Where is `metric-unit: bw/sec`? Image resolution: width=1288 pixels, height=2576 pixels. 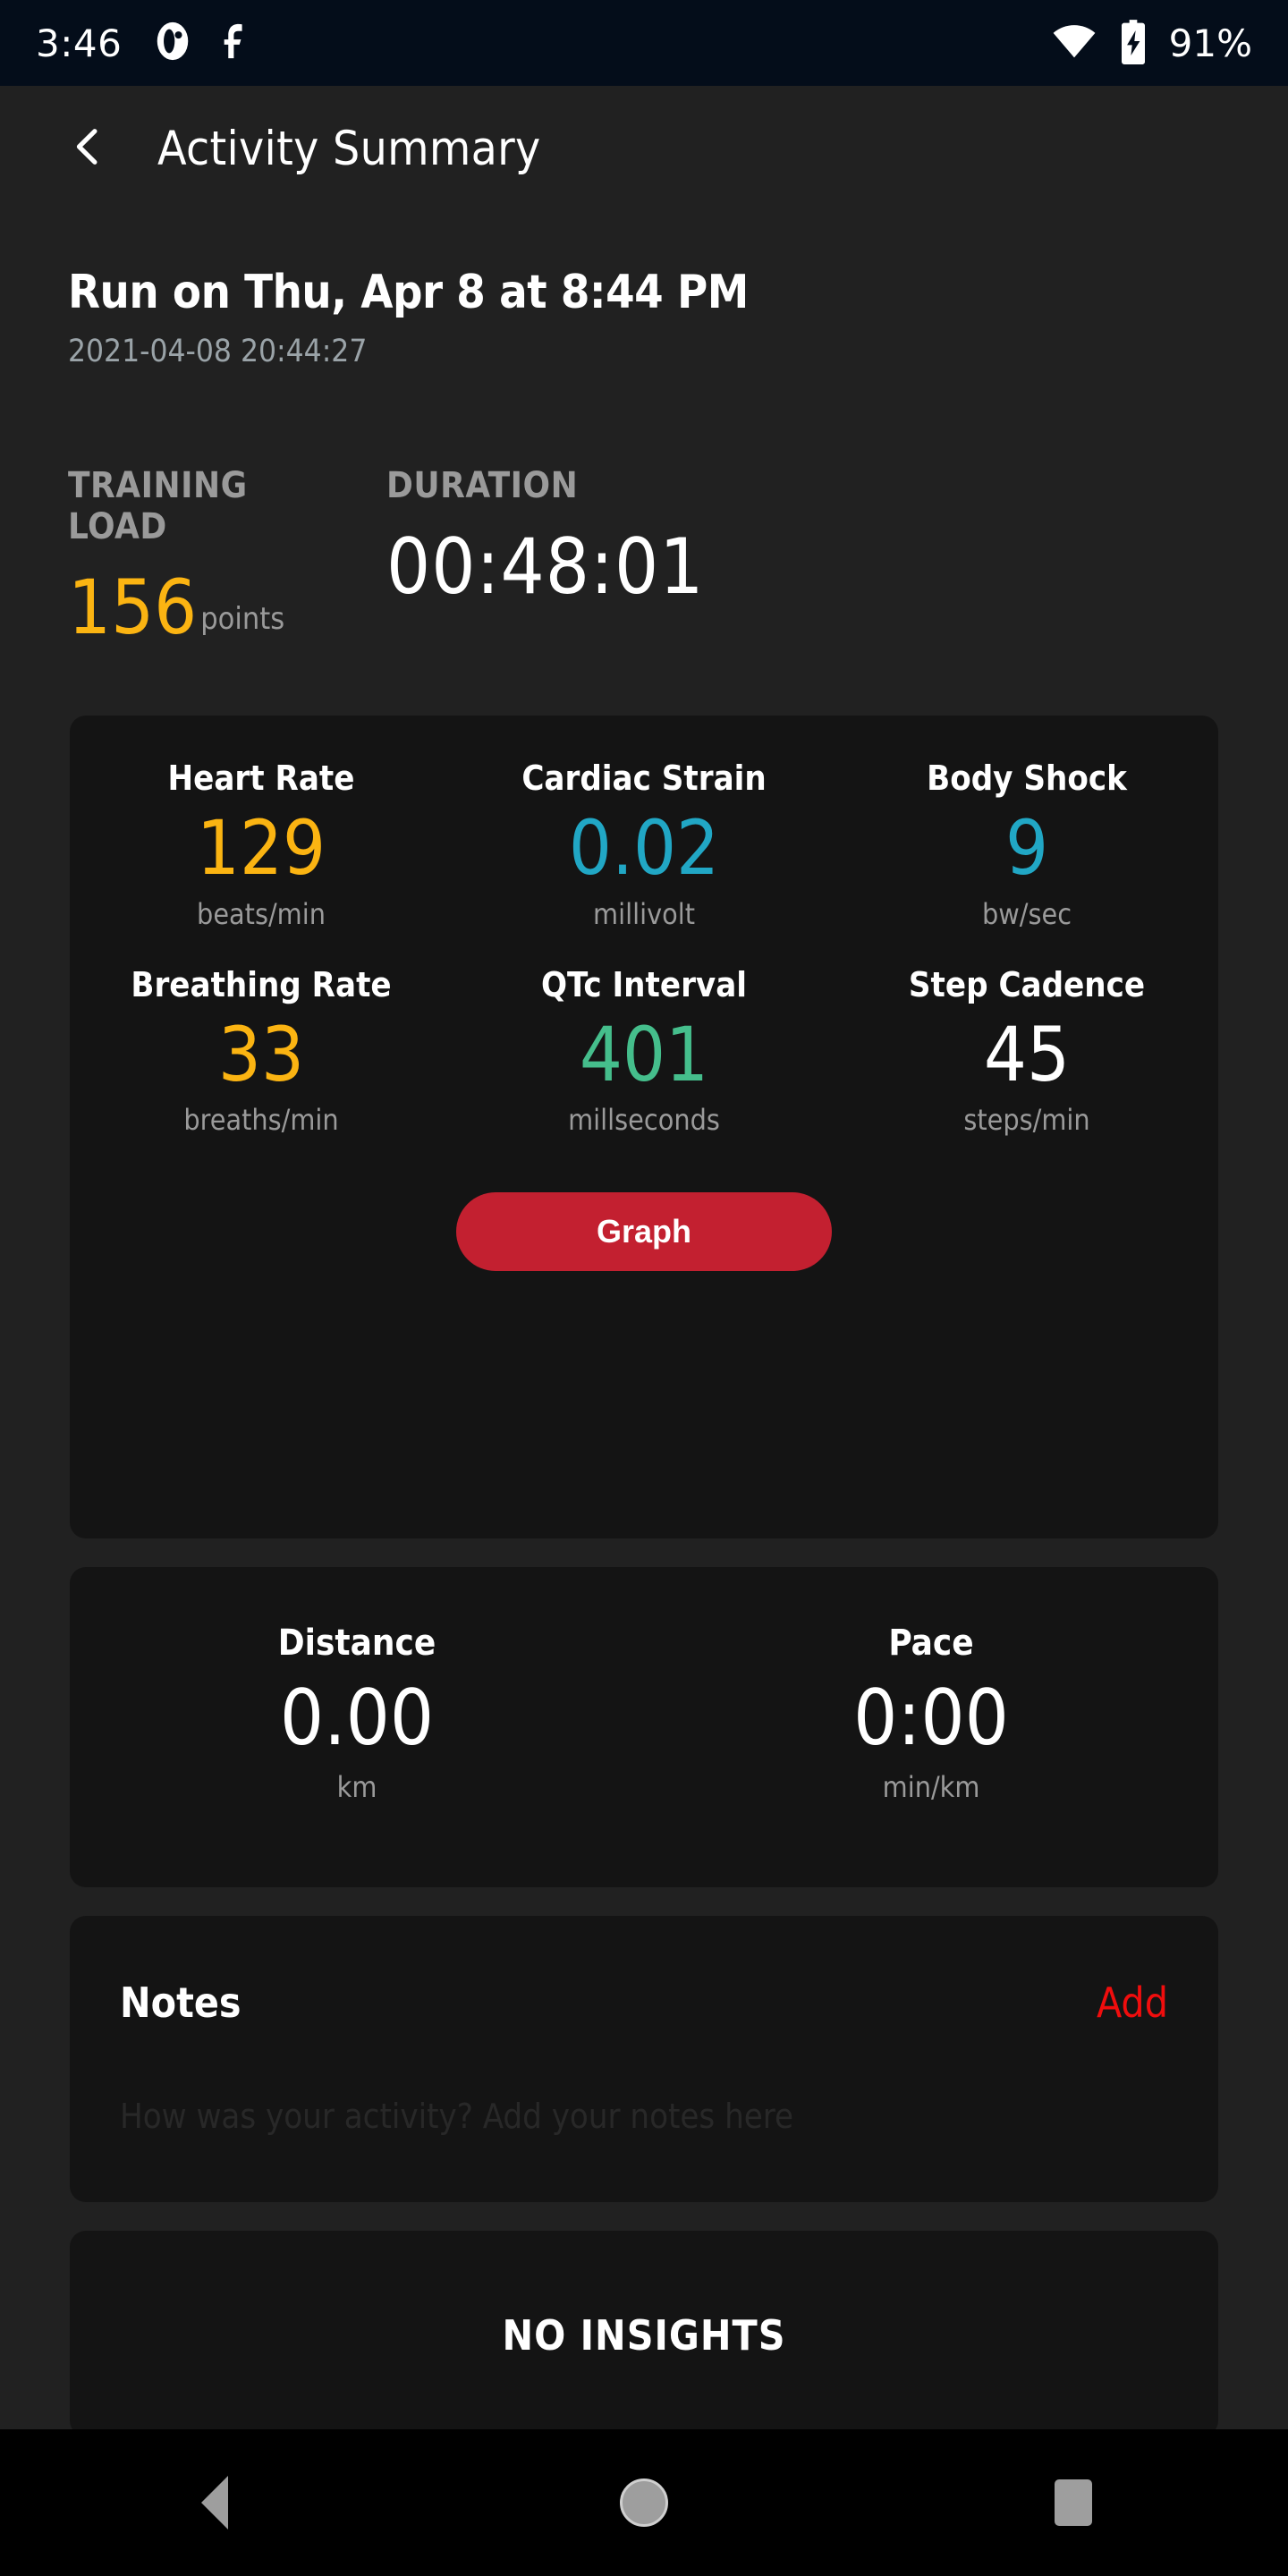
metric-unit: bw/sec is located at coordinates (1026, 913).